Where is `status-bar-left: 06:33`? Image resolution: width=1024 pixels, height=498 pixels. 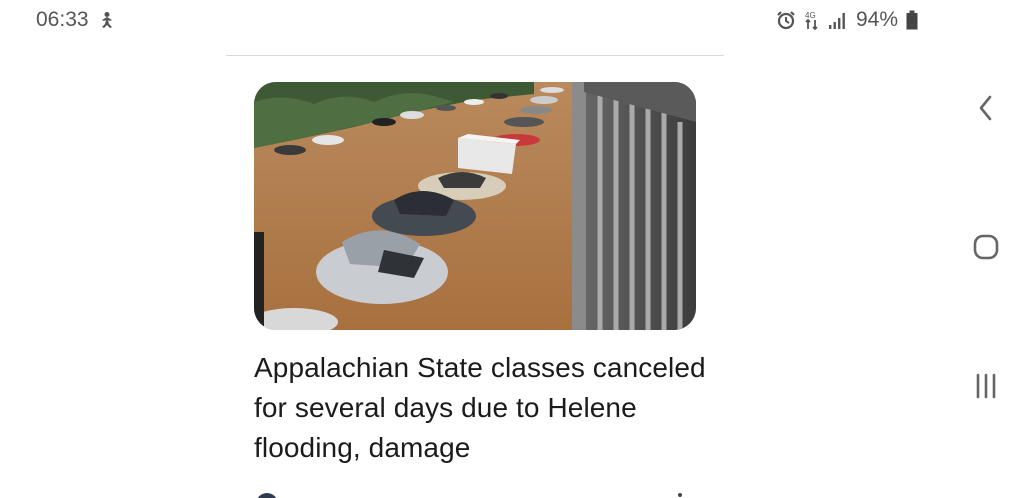 status-bar-left: 06:33 is located at coordinates (75, 20).